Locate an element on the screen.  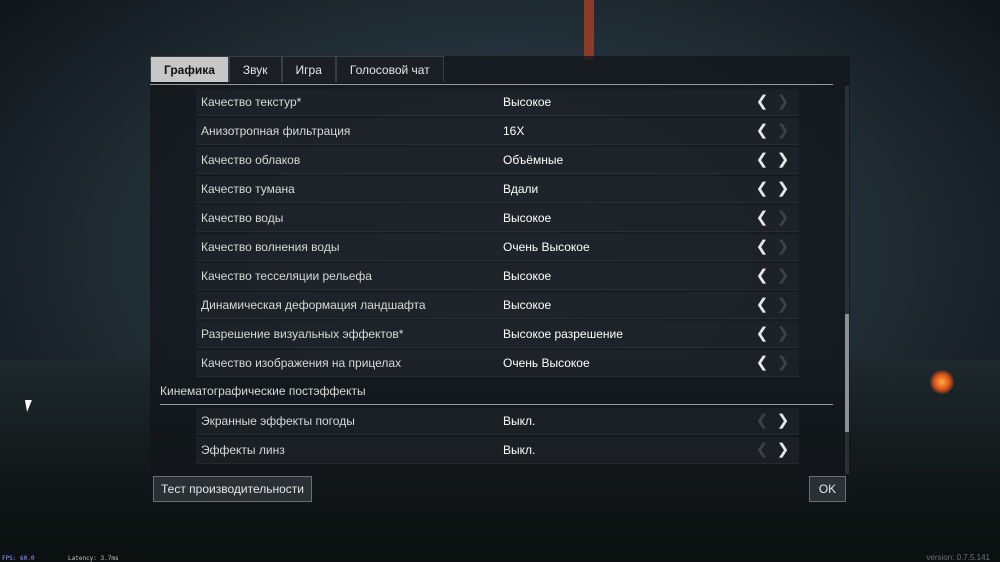
tab-voice-chat: Голосовой чат is located at coordinates (389, 69).